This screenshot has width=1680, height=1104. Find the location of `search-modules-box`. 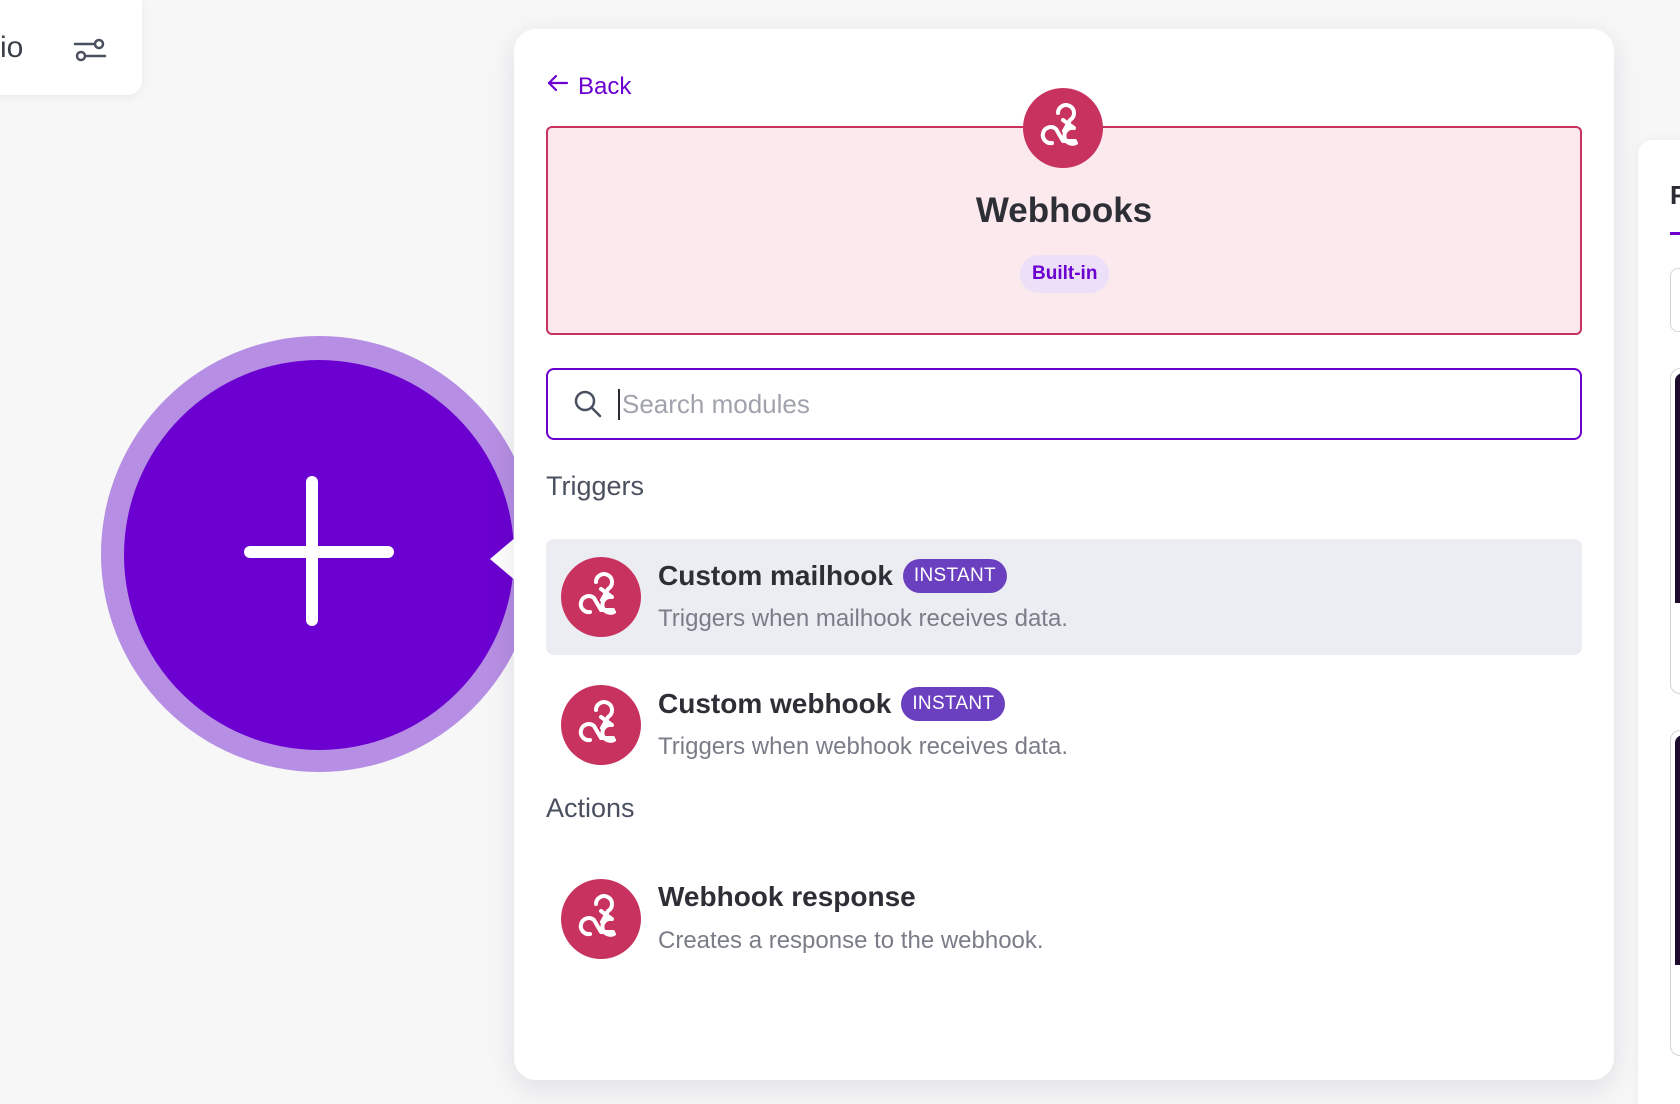

search-modules-box is located at coordinates (1064, 404).